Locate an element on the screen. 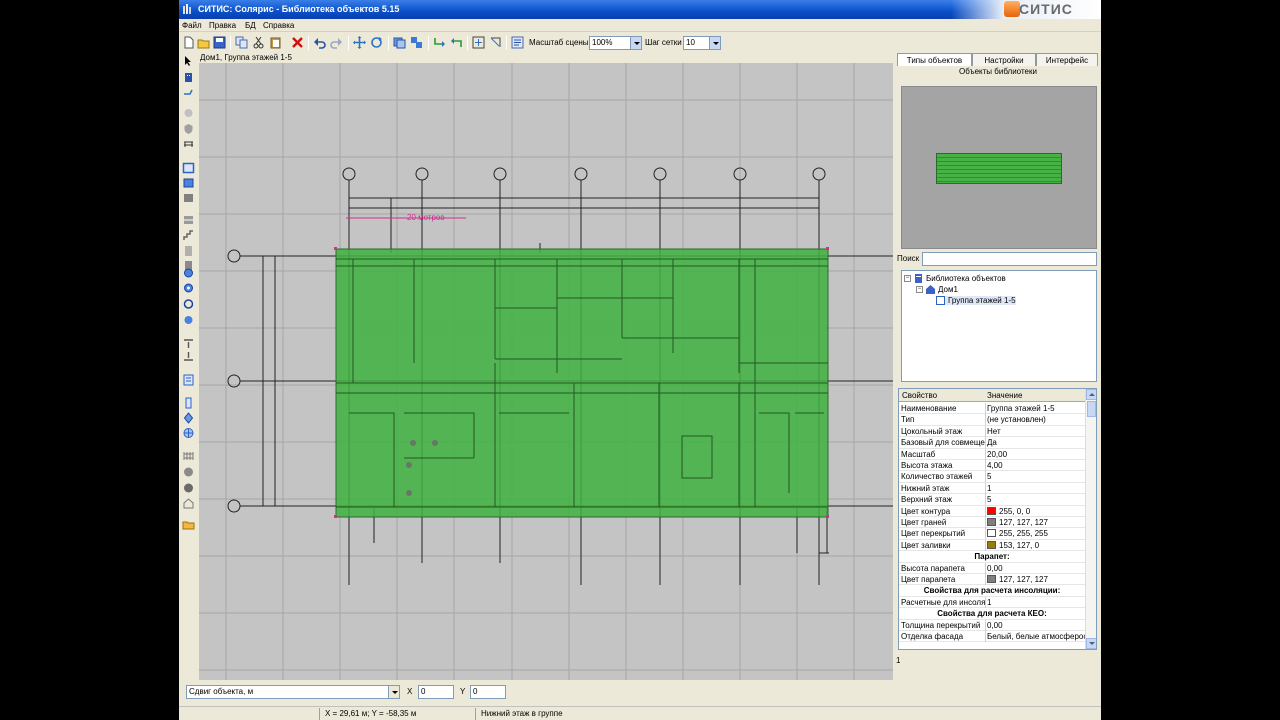  rectangle-solid-icon is located at coordinates (188, 183).